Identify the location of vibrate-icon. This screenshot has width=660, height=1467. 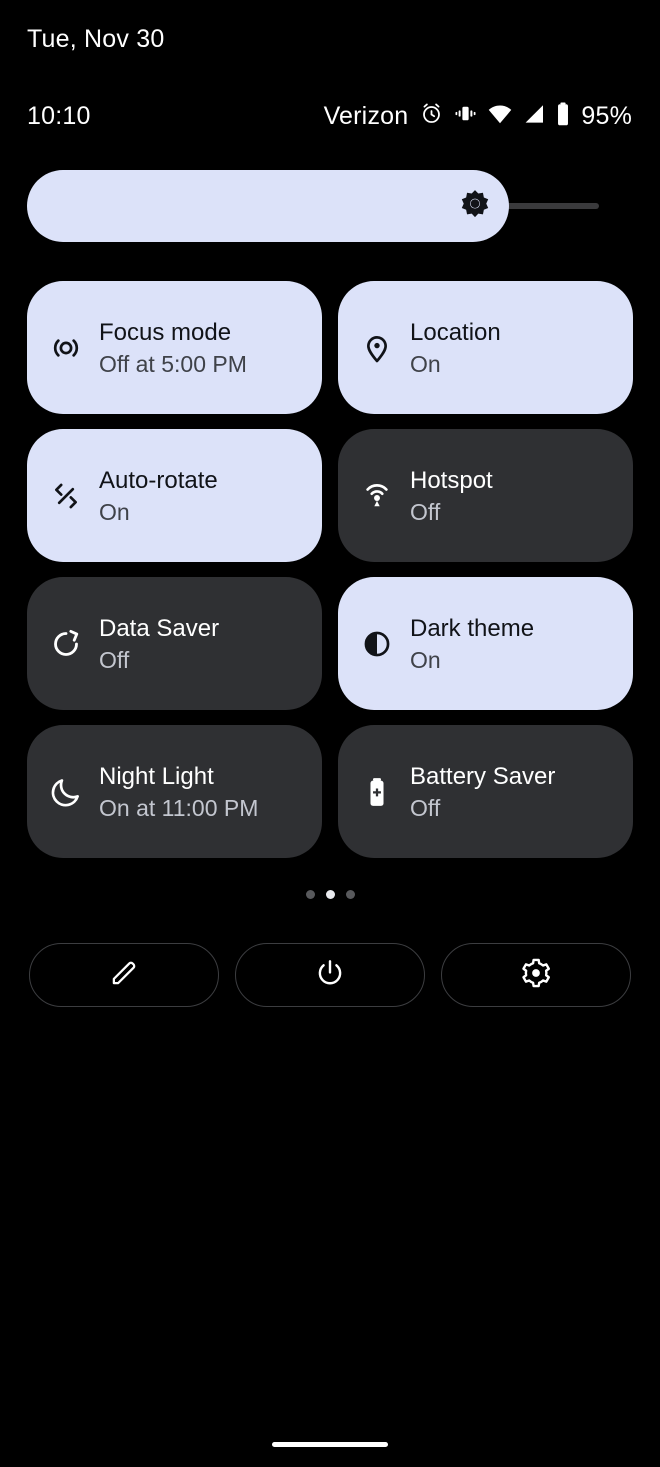
(465, 116).